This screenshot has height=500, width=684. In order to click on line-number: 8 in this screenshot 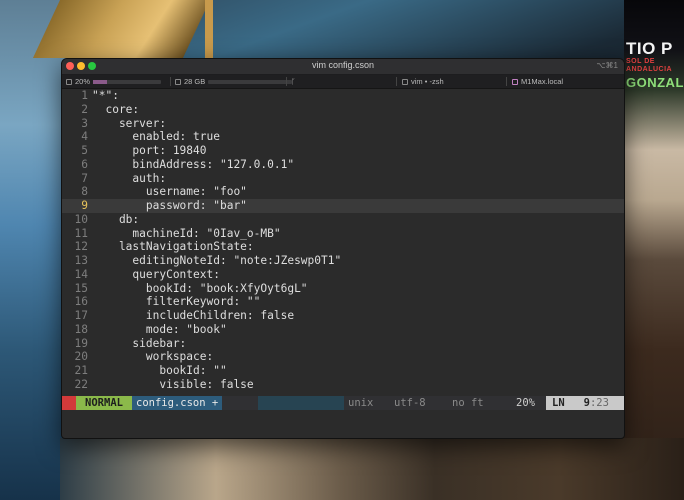, I will do `click(84, 192)`.